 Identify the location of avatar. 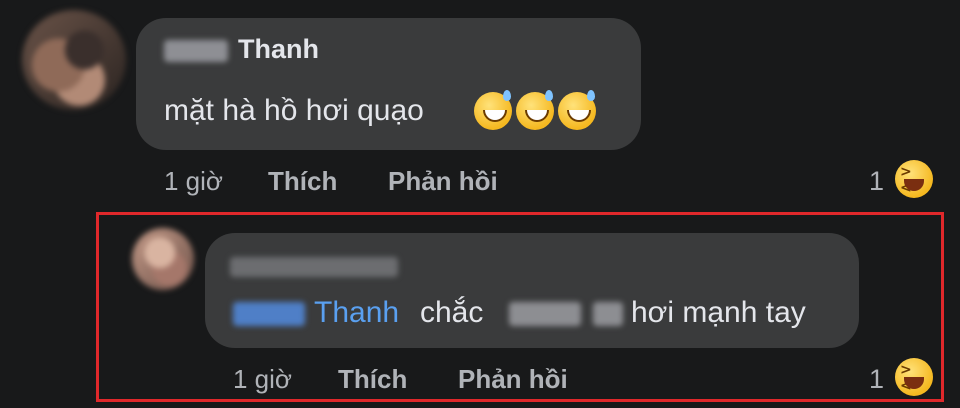
(74, 60).